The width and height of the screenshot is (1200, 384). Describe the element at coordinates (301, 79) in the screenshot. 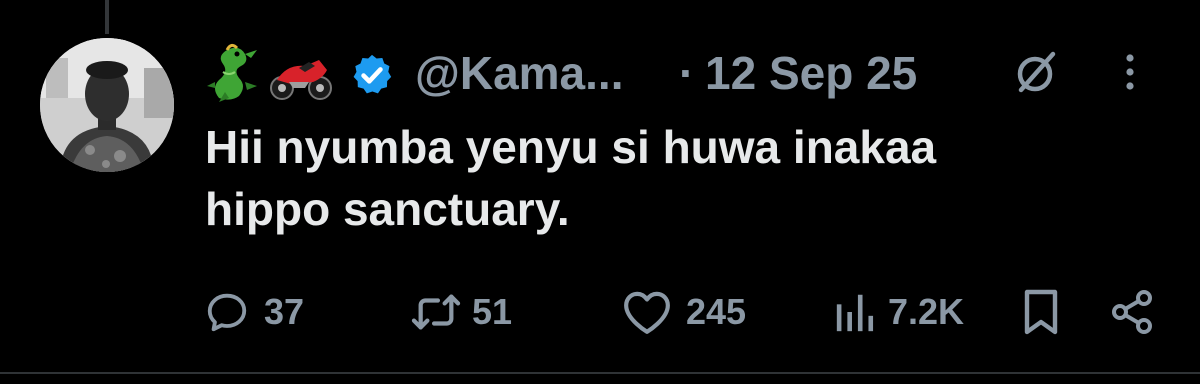

I see `motorcycle-emoji-icon` at that location.